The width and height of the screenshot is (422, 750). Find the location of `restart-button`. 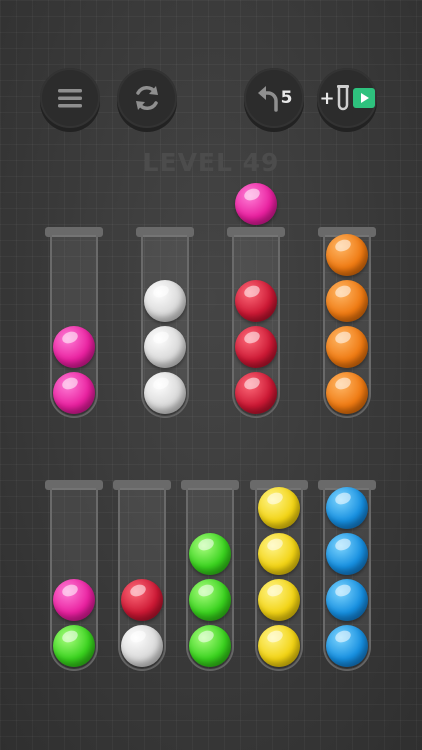

restart-button is located at coordinates (147, 98).